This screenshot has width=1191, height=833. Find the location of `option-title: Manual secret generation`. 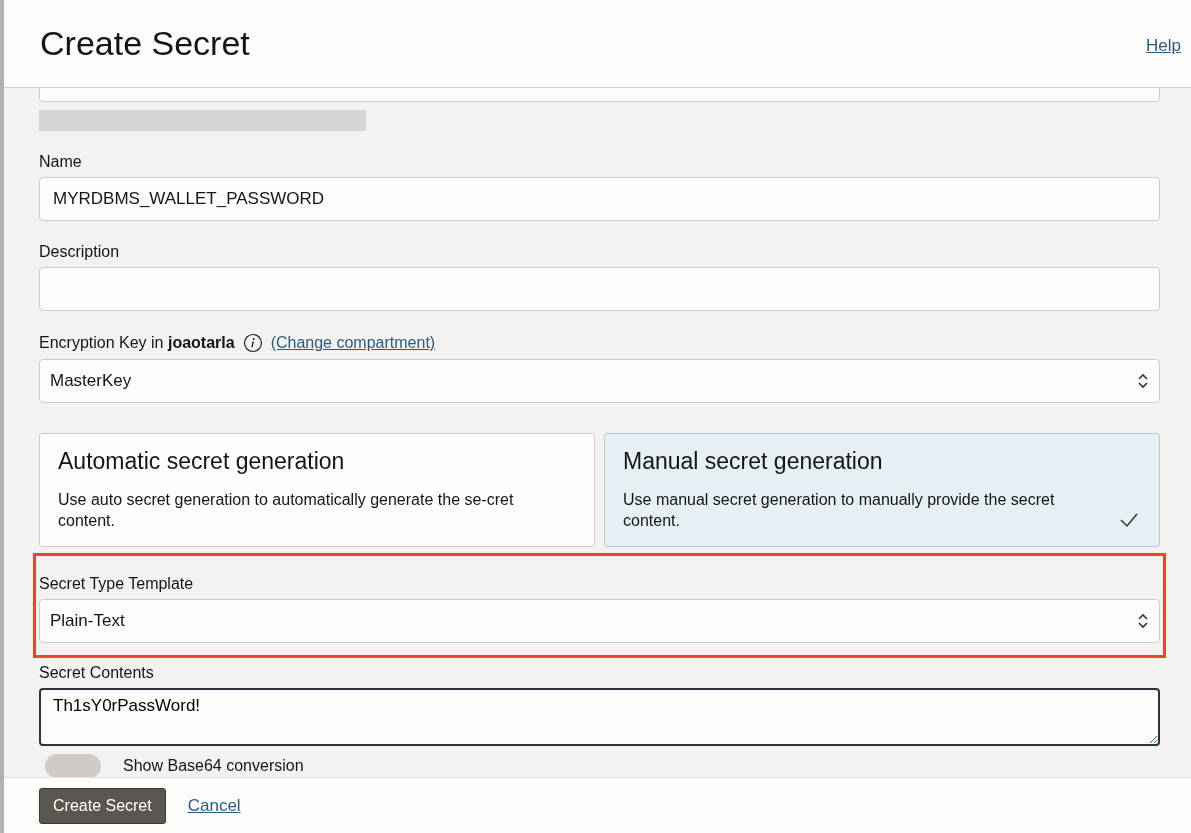

option-title: Manual secret generation is located at coordinates (753, 461).